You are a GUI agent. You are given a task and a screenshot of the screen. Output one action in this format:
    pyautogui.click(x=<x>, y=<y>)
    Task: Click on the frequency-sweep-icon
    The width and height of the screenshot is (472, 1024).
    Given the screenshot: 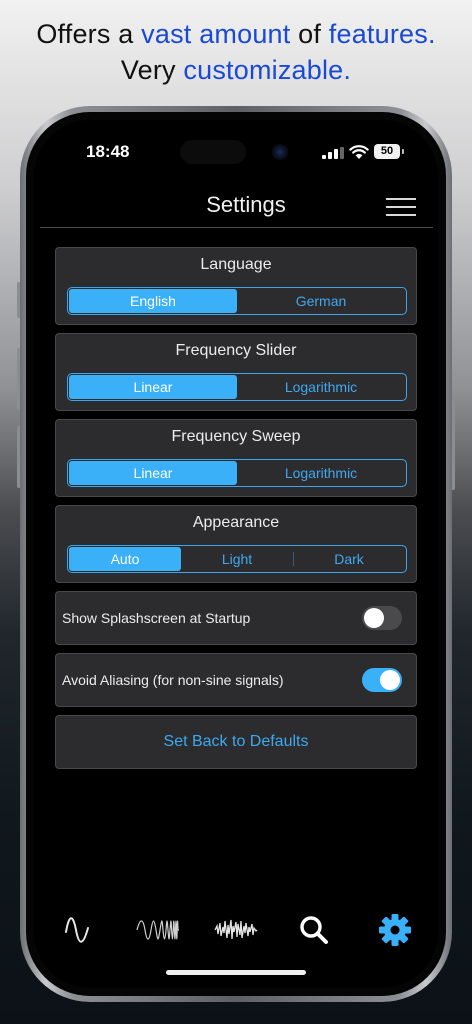 What is the action you would take?
    pyautogui.click(x=158, y=930)
    